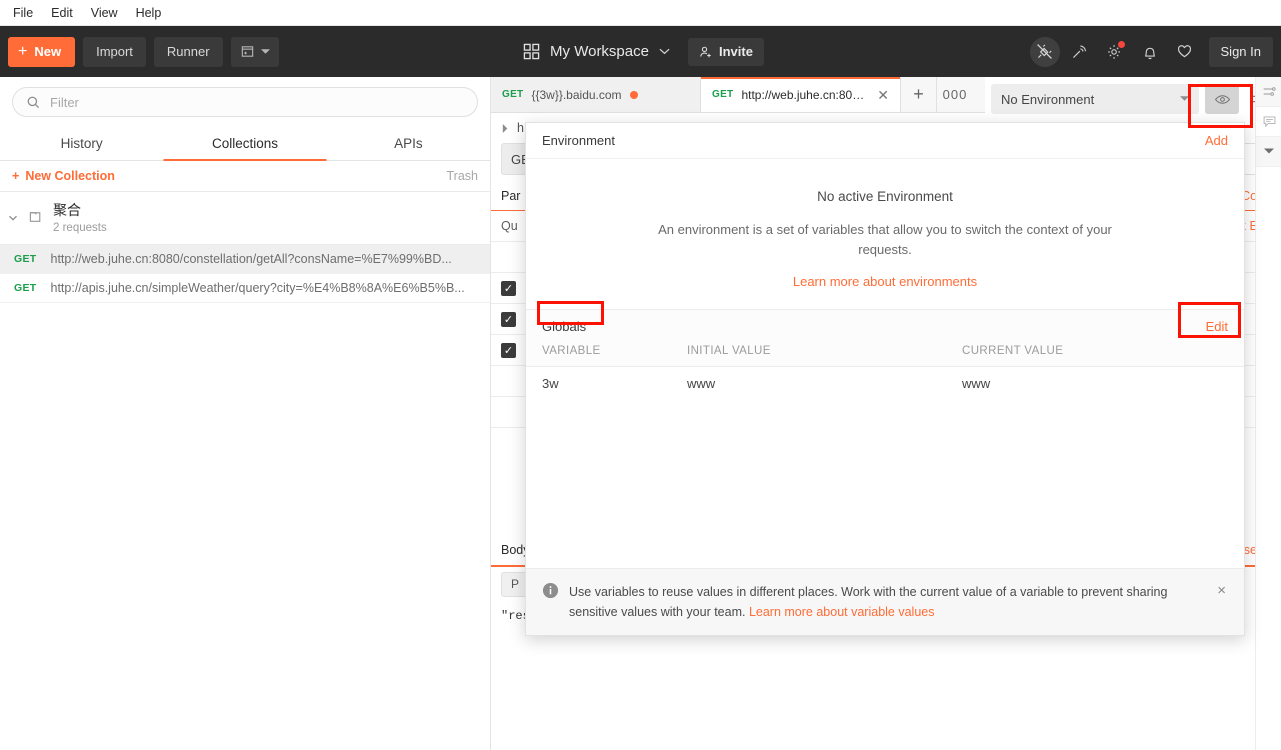 The width and height of the screenshot is (1281, 750). What do you see at coordinates (80, 227) in the screenshot?
I see `collection-request-count: 2 requests` at bounding box center [80, 227].